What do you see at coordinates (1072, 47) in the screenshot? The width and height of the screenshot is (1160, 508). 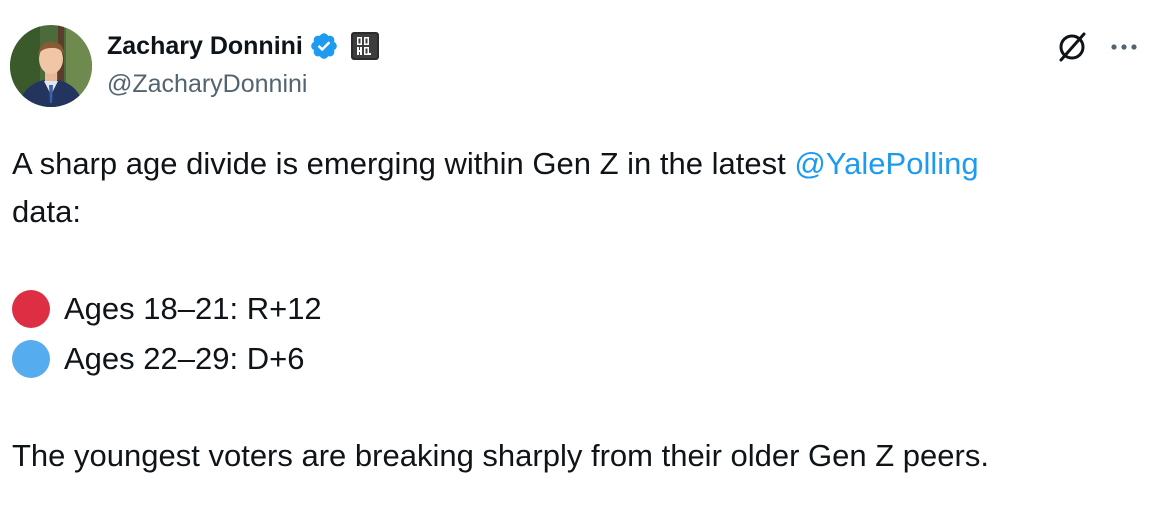 I see `grok-icon` at bounding box center [1072, 47].